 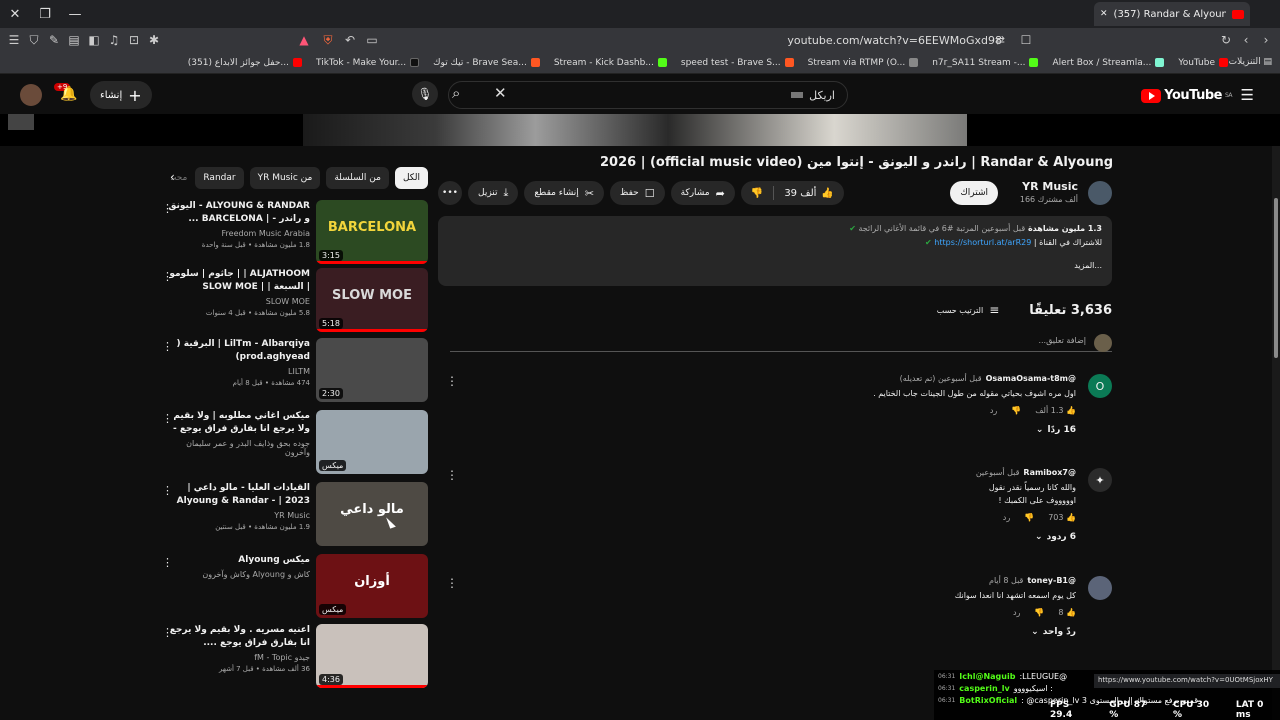 What do you see at coordinates (1026, 40) in the screenshot?
I see `bookmark-icon: ☐` at bounding box center [1026, 40].